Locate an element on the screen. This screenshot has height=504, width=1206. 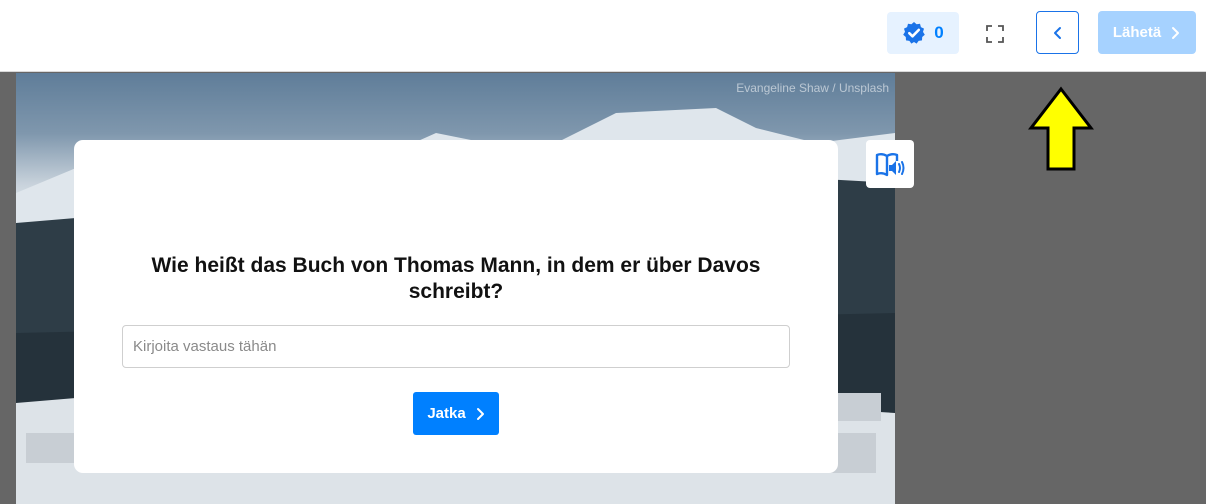
score-badge: 0 is located at coordinates (923, 33).